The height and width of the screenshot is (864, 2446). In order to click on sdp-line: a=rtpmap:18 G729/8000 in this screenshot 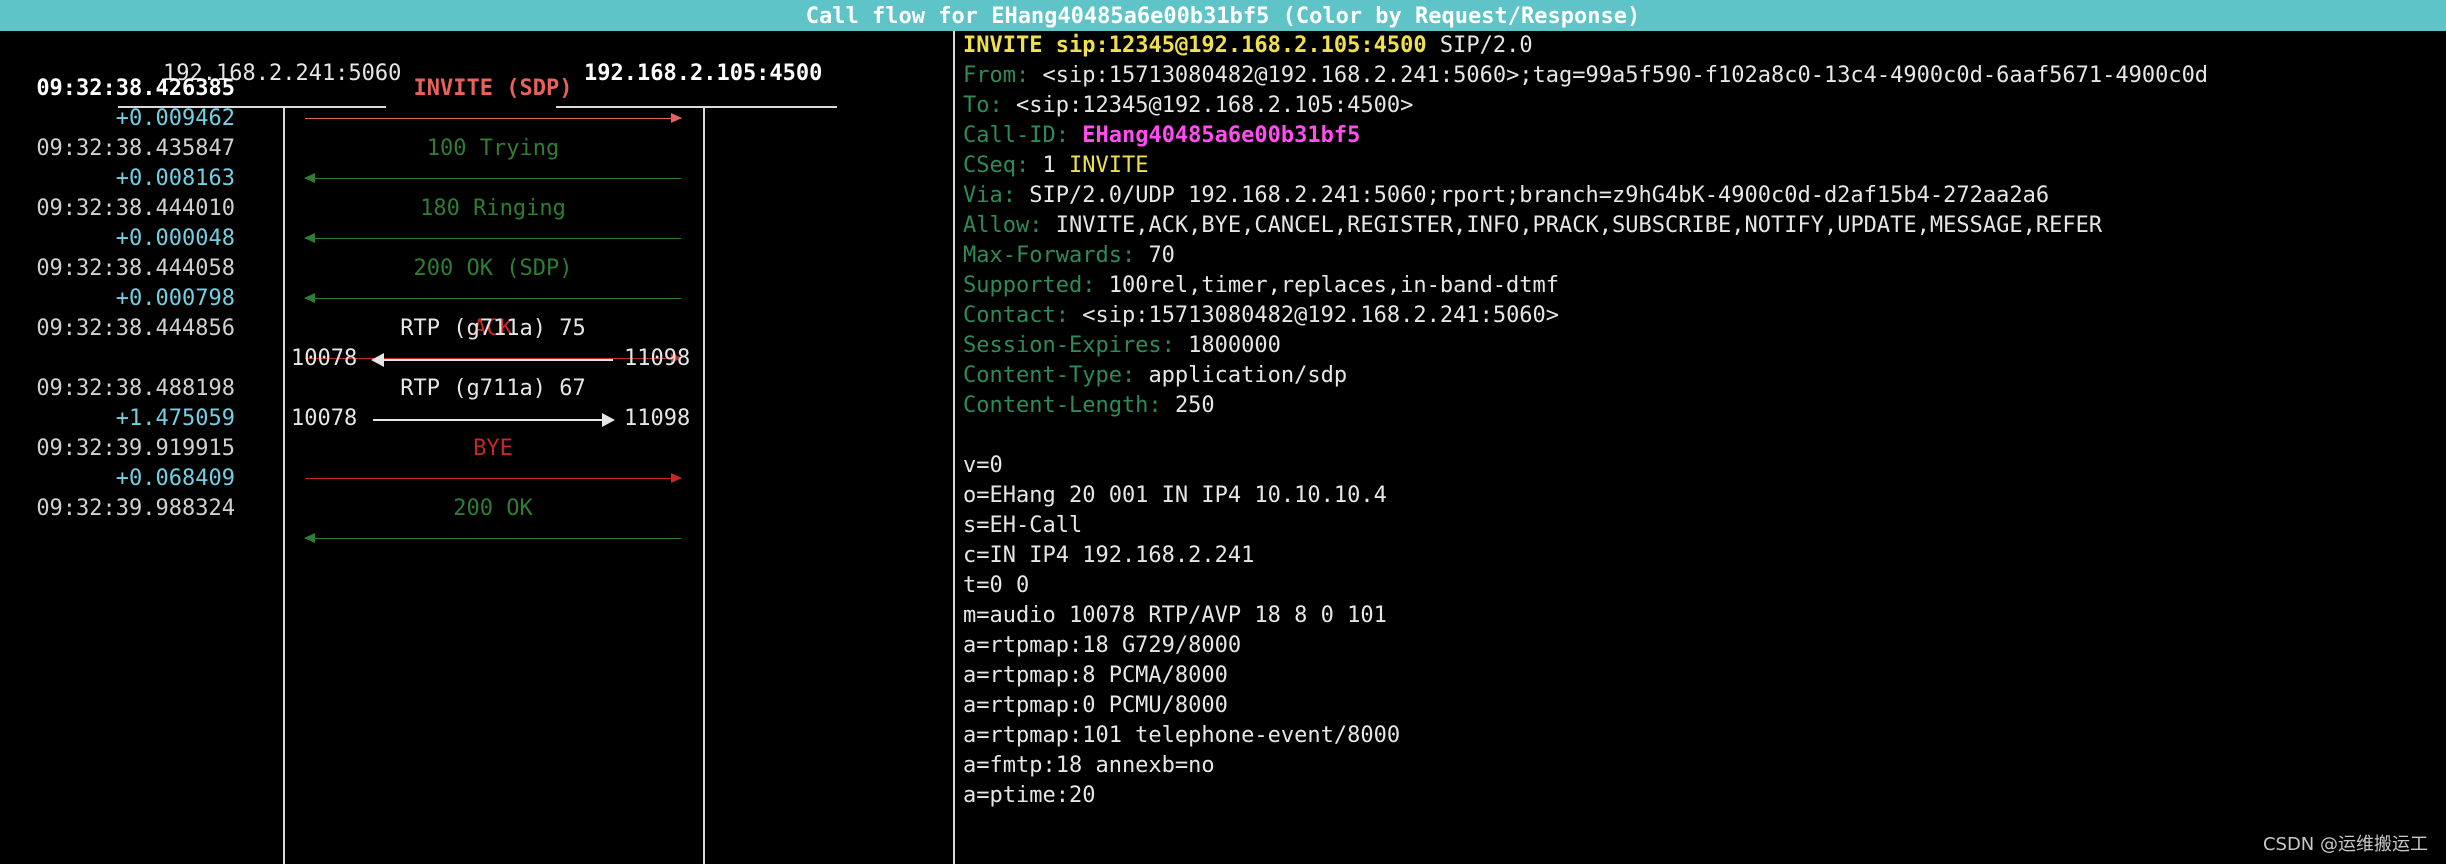, I will do `click(1102, 645)`.